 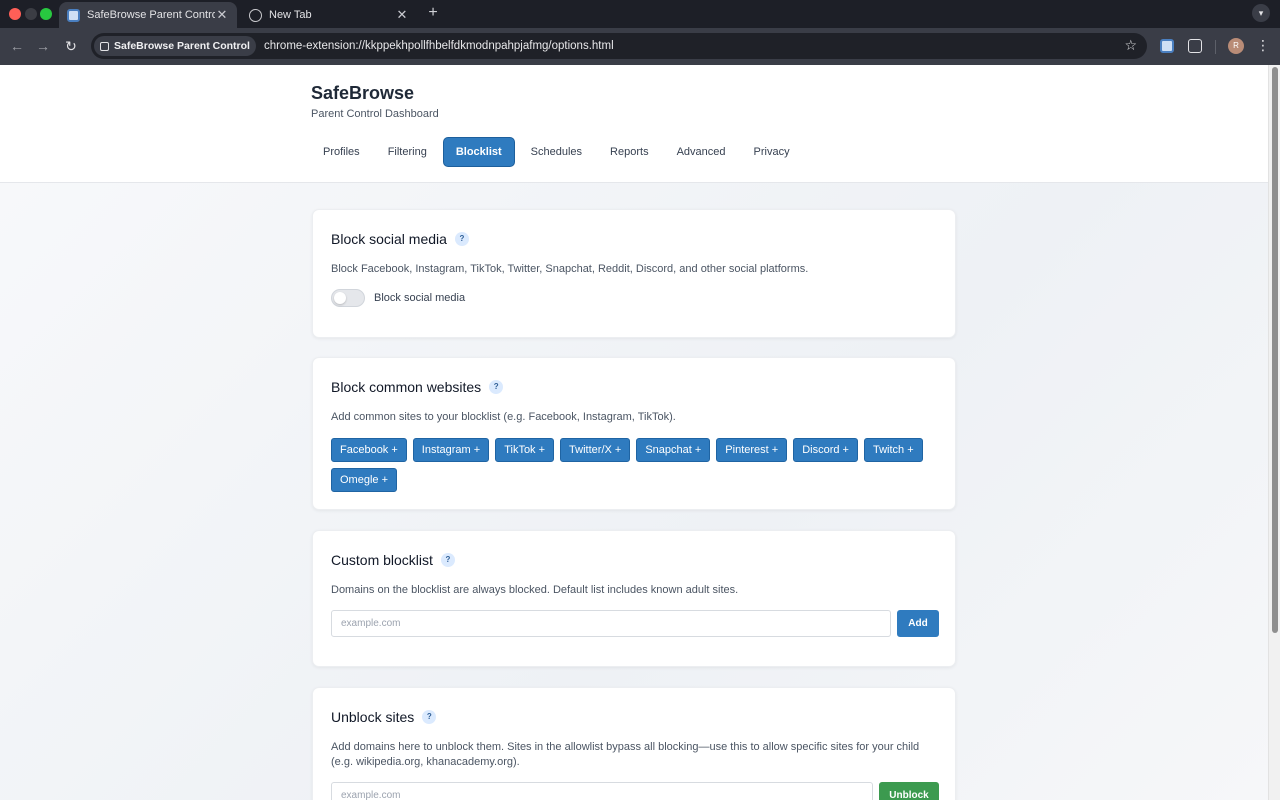 What do you see at coordinates (1236, 46) in the screenshot?
I see `profile-avatar: R` at bounding box center [1236, 46].